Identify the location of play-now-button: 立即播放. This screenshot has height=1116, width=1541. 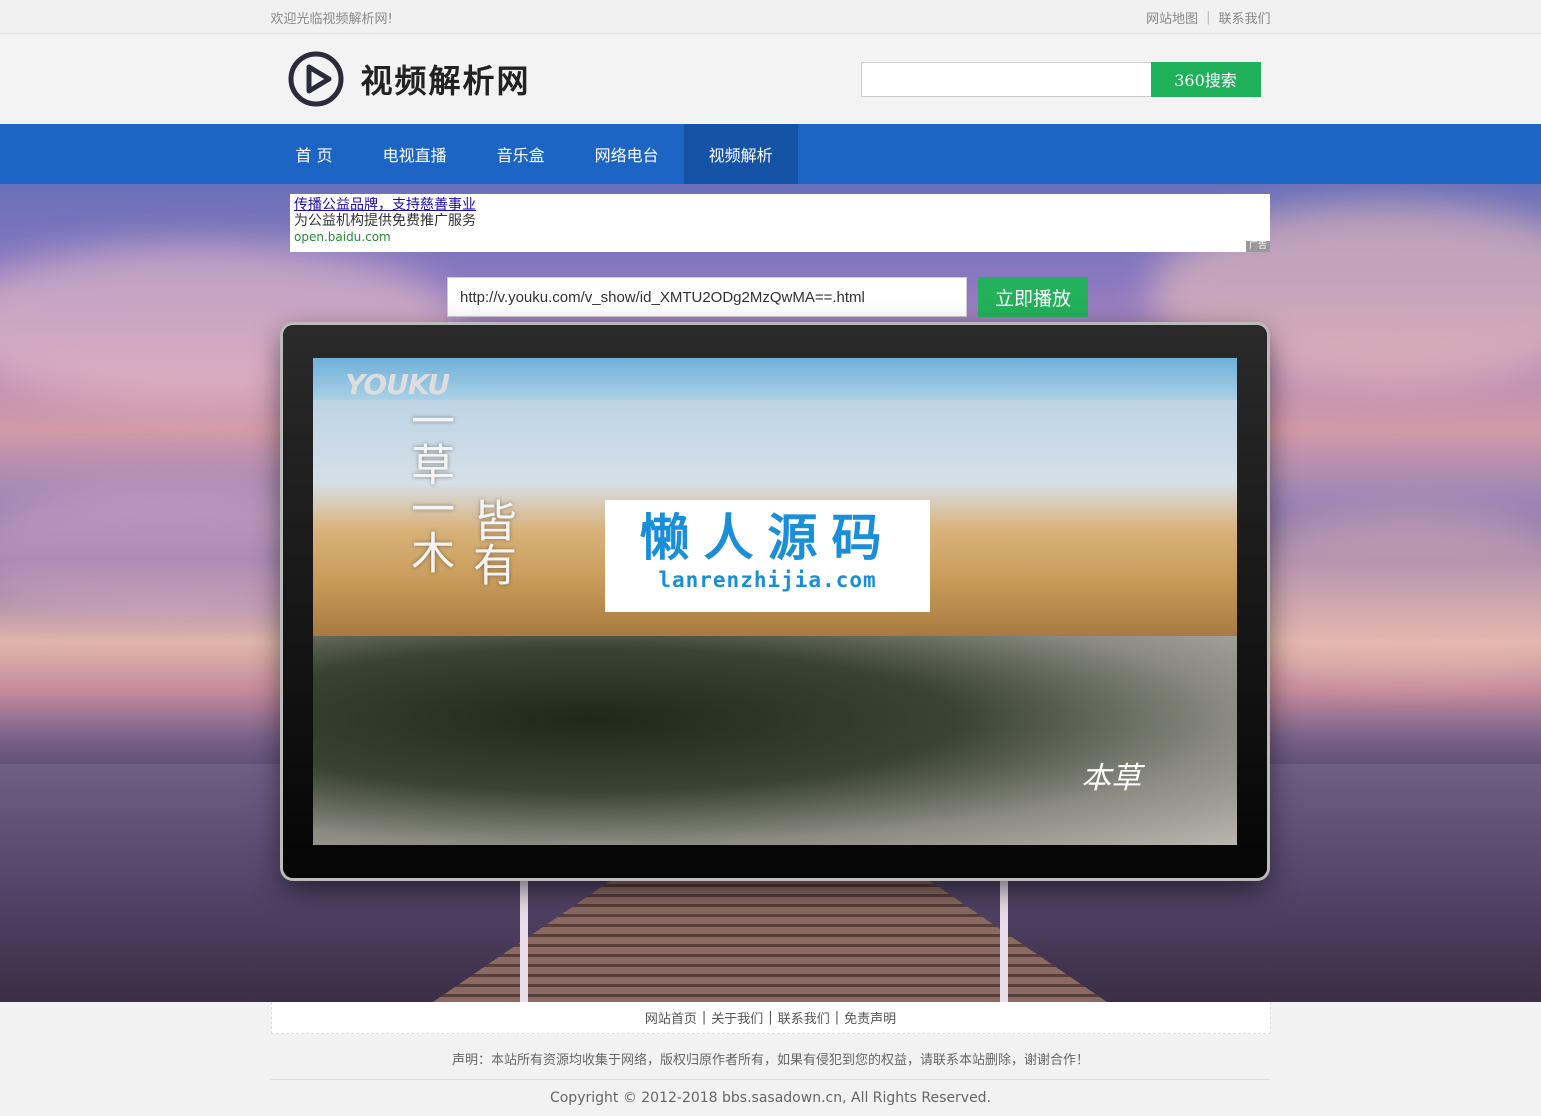
(1033, 297).